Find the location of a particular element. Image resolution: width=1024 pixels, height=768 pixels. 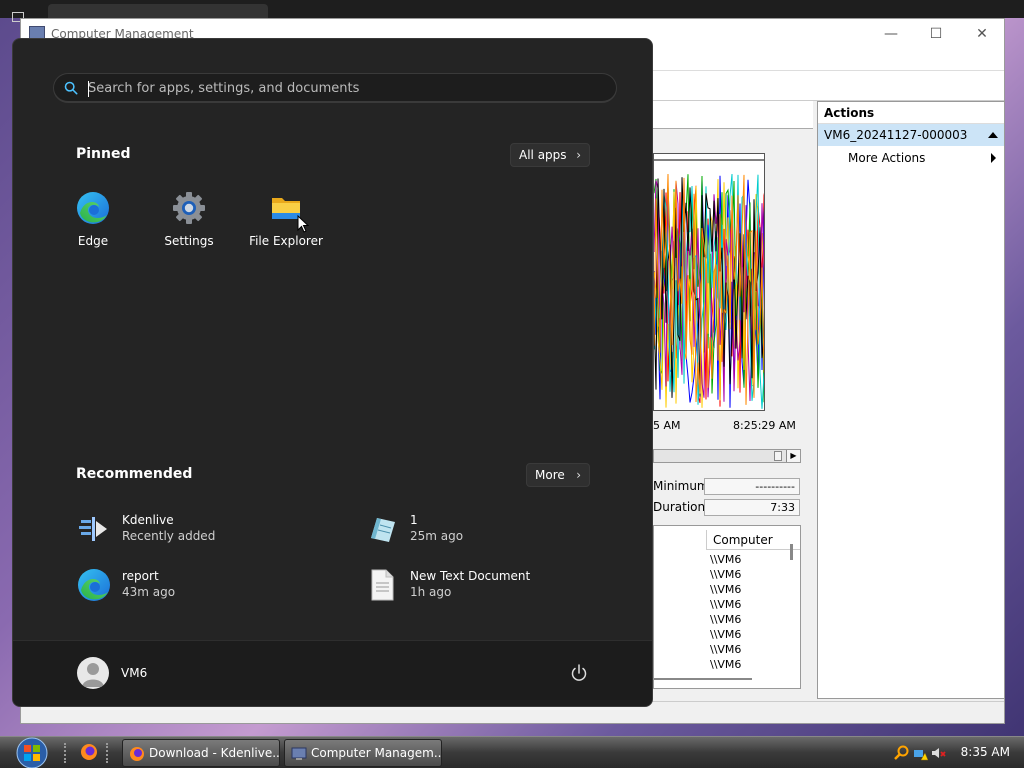

all-apps-button: All apps › is located at coordinates (550, 155).